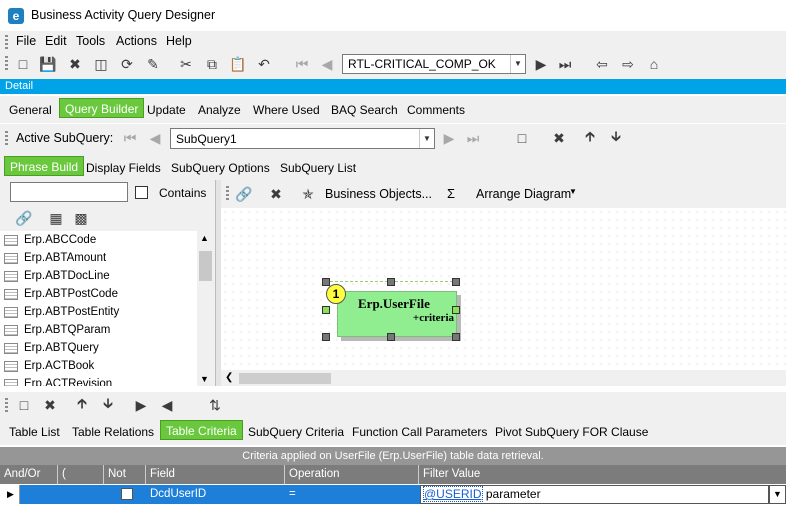 The image size is (786, 517). What do you see at coordinates (434, 64) in the screenshot?
I see `record-navigator: RTL-CRITICAL_COMP_OK ▼` at bounding box center [434, 64].